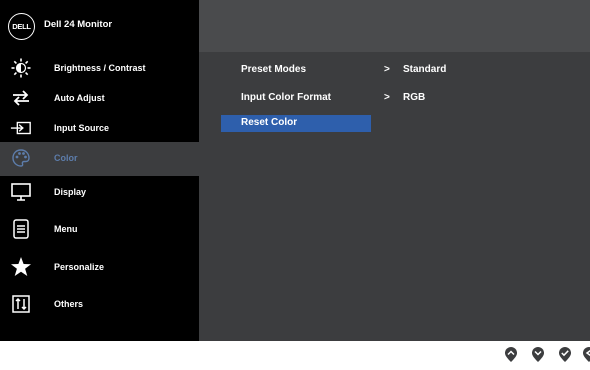 The image size is (590, 370). What do you see at coordinates (269, 122) in the screenshot?
I see `menu-row-label: Reset Color` at bounding box center [269, 122].